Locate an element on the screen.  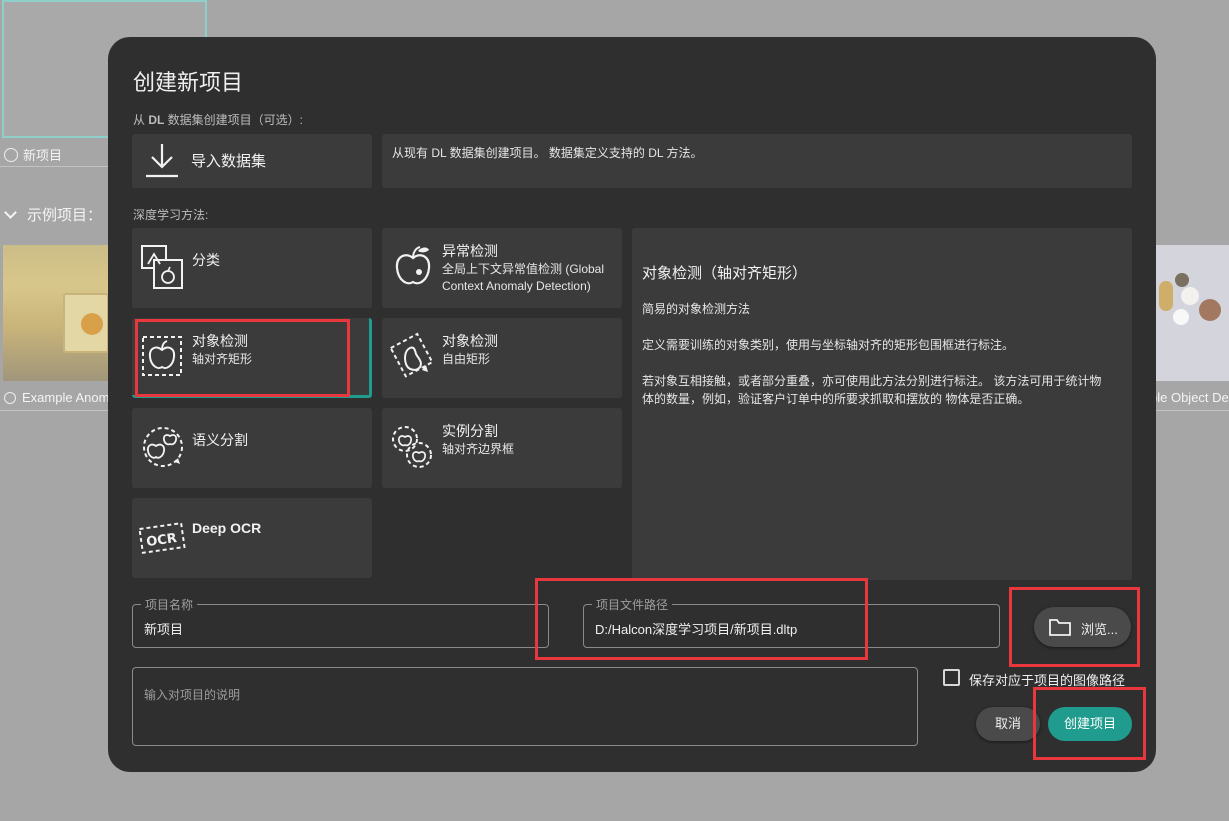
description-text: 简易的对象检测方法 is located at coordinates (696, 309).